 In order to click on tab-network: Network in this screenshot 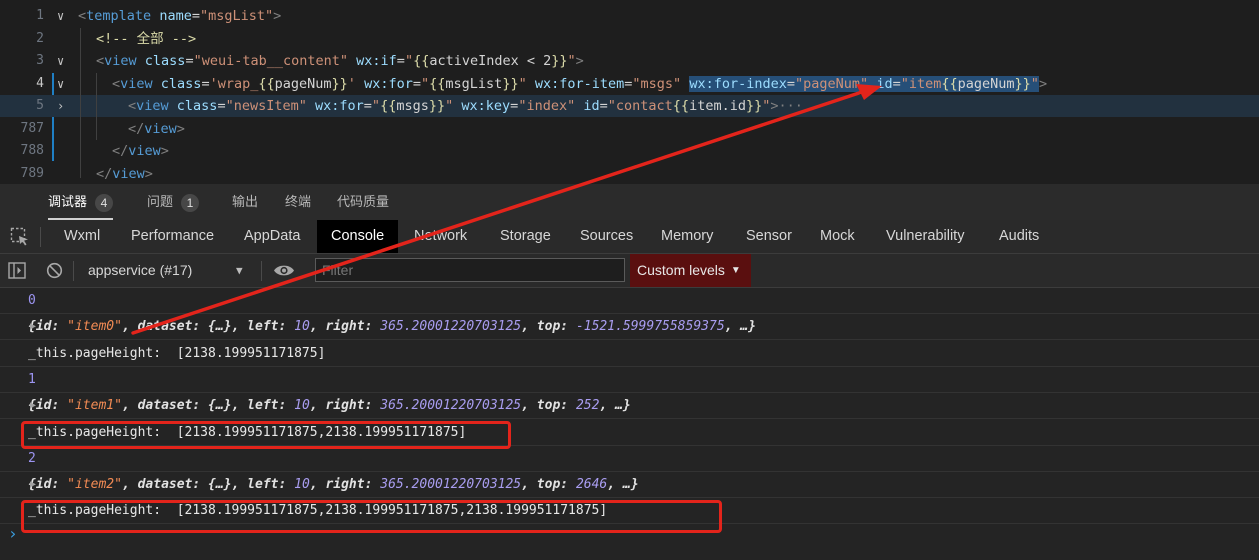, I will do `click(440, 236)`.